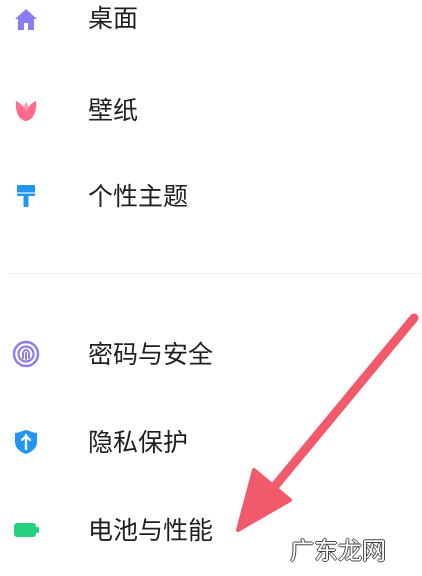 This screenshot has width=422, height=576. I want to click on watermark-text: 广东龙网, so click(338, 551).